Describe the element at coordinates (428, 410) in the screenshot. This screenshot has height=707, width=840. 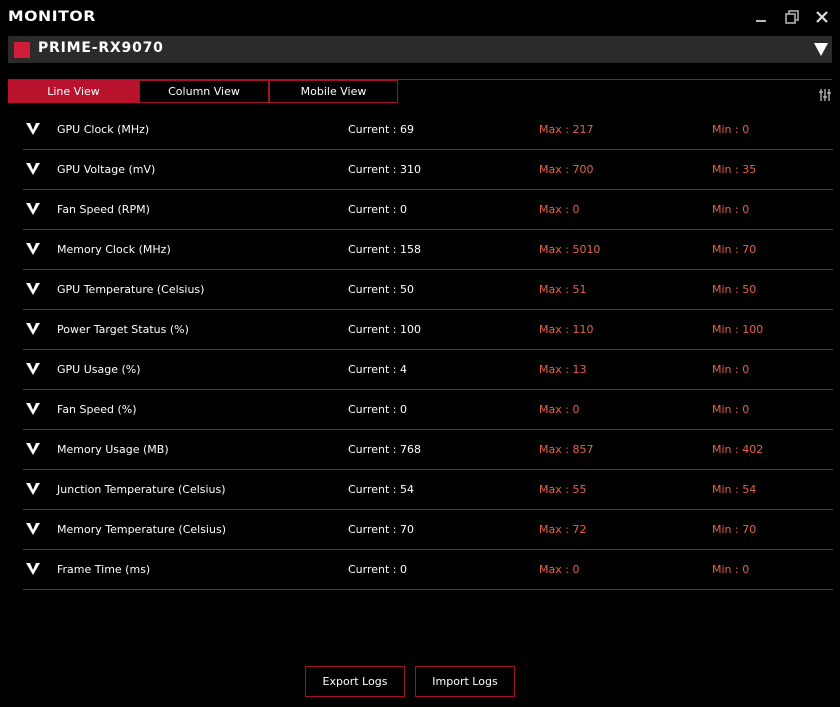
I see `metric-row: Fan Speed (%) Current : 0 Max : 0 Min : 0` at that location.